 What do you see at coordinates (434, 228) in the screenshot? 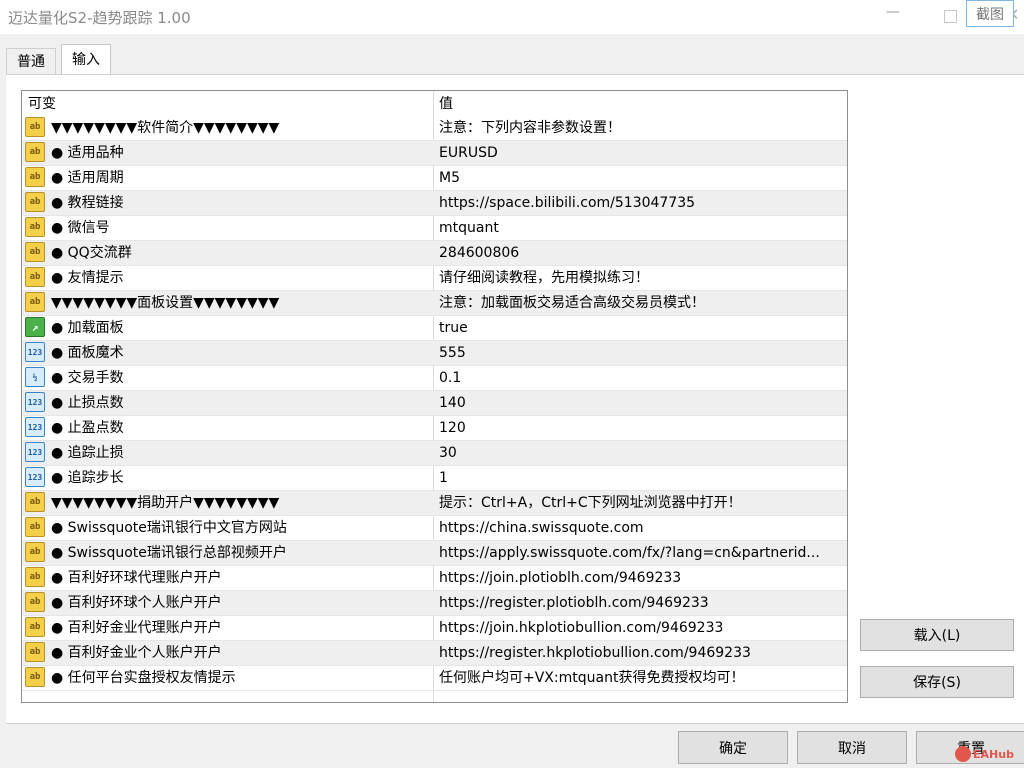
I see `table-row: ab ● 微信号 mtquant` at bounding box center [434, 228].